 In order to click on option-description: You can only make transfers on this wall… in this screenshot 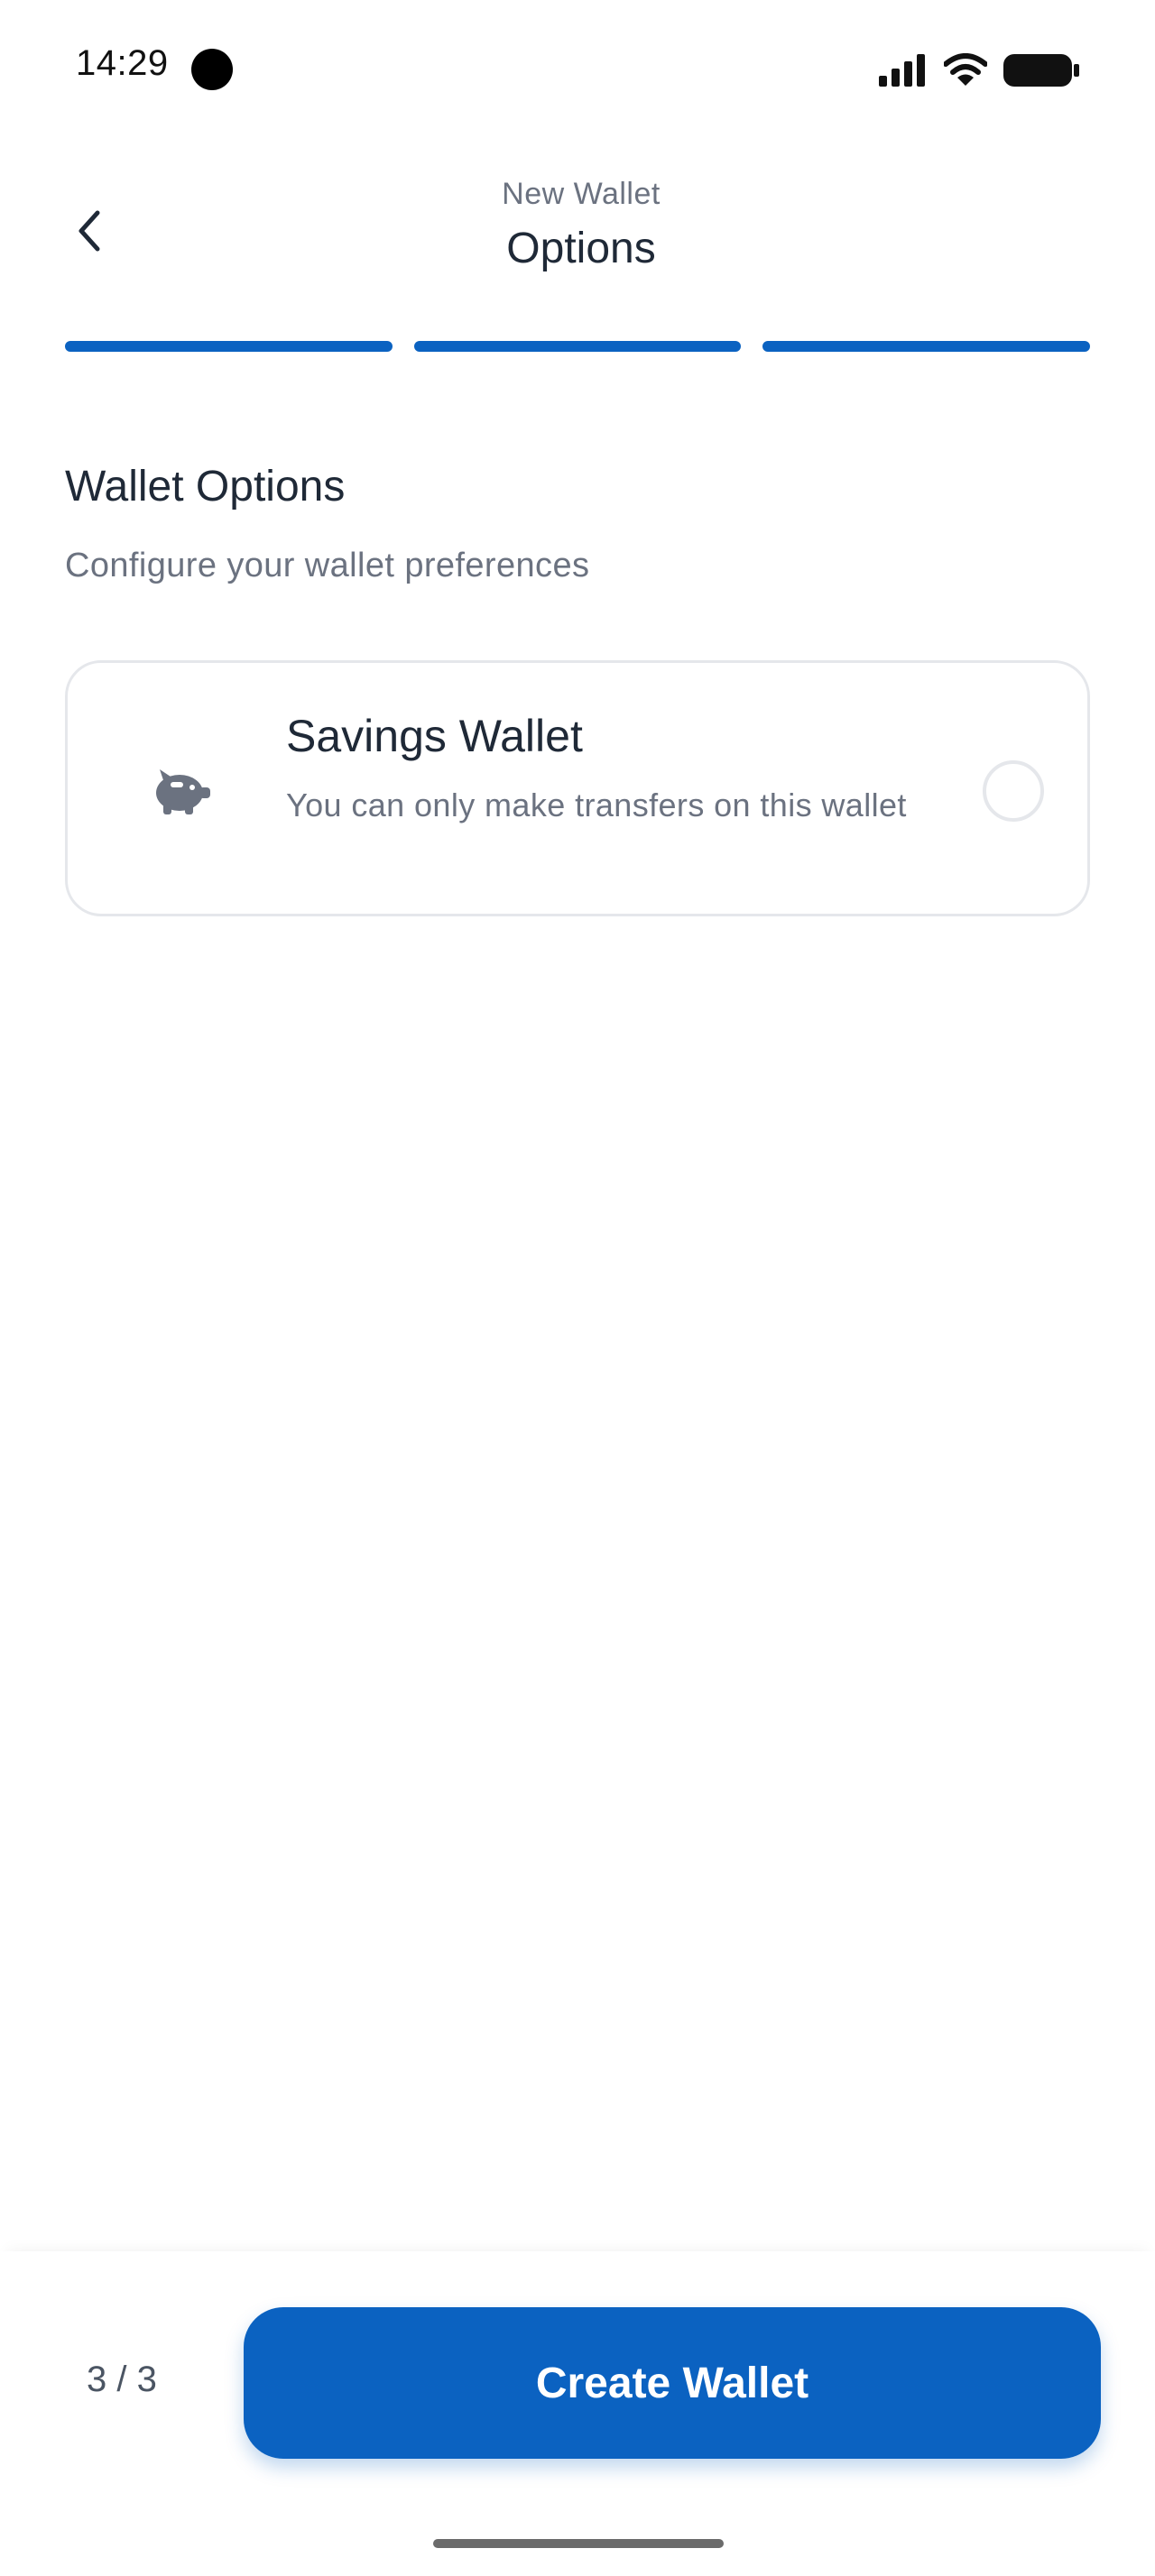, I will do `click(596, 805)`.